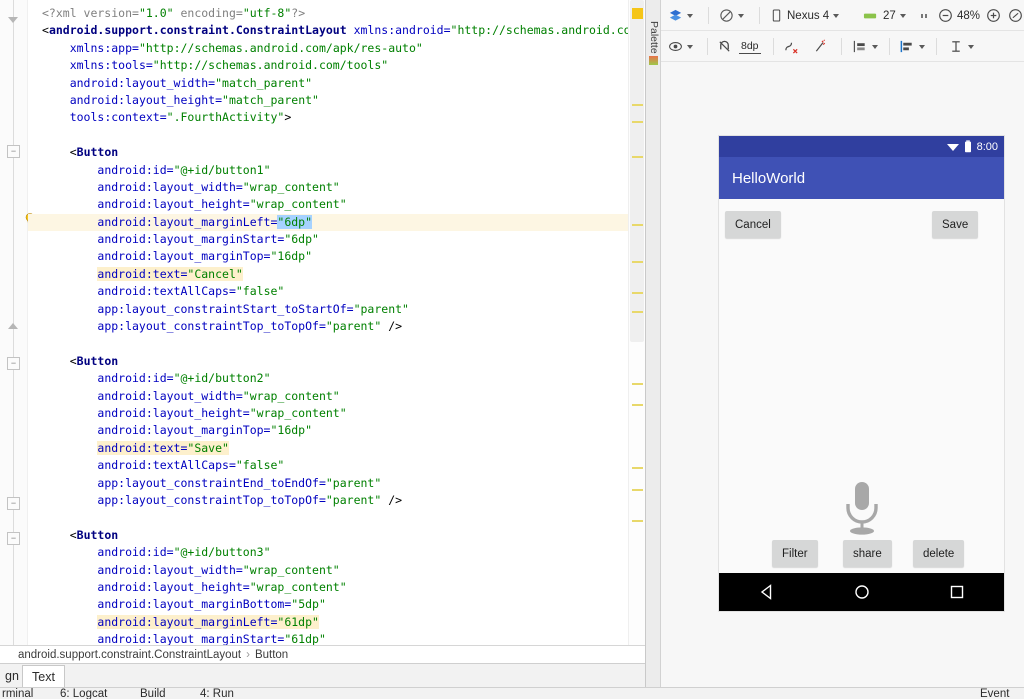 The height and width of the screenshot is (699, 1024). What do you see at coordinates (922, 46) in the screenshot?
I see `chevron-down-icon` at bounding box center [922, 46].